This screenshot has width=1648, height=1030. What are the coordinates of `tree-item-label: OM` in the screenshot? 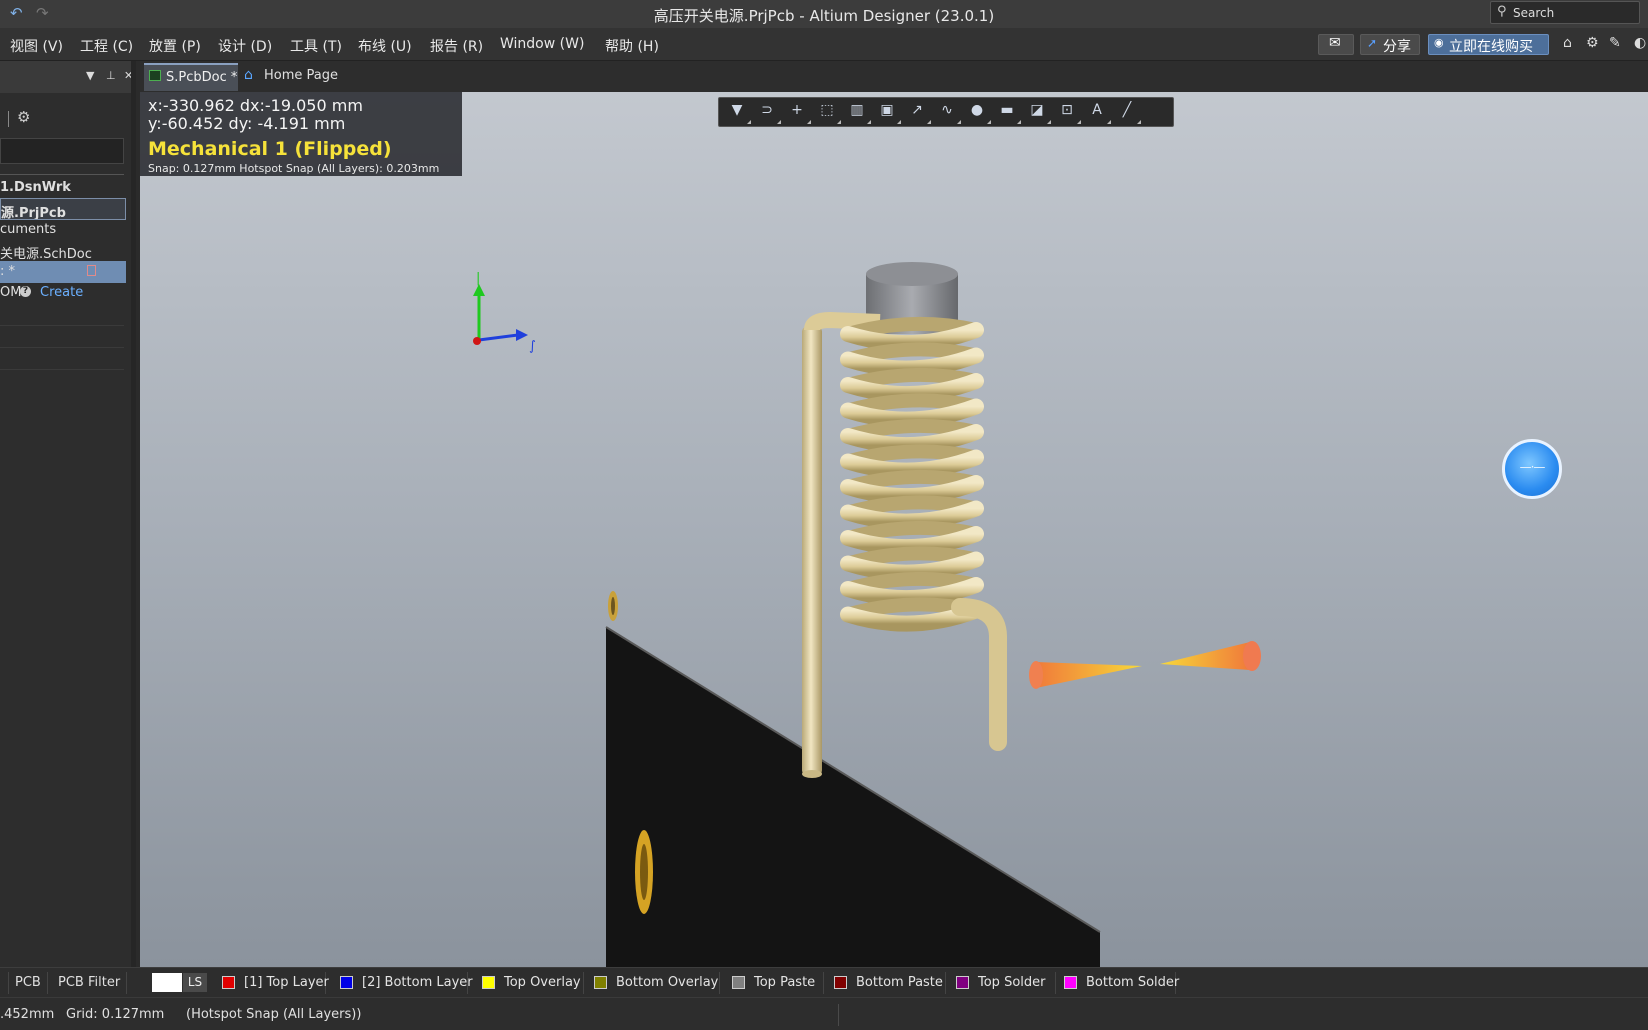 It's located at (11, 292).